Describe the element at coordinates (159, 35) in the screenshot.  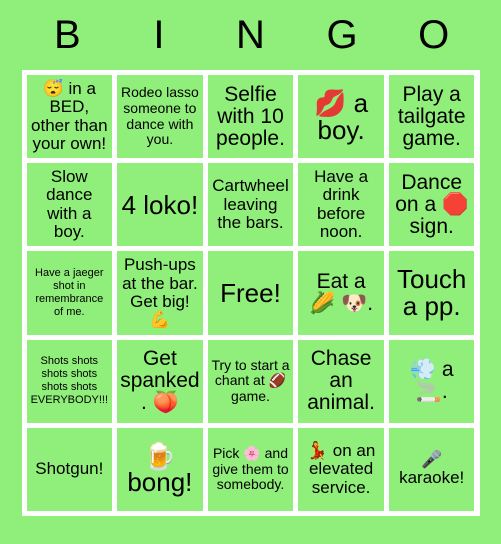
I see `header-letter-i: I` at that location.